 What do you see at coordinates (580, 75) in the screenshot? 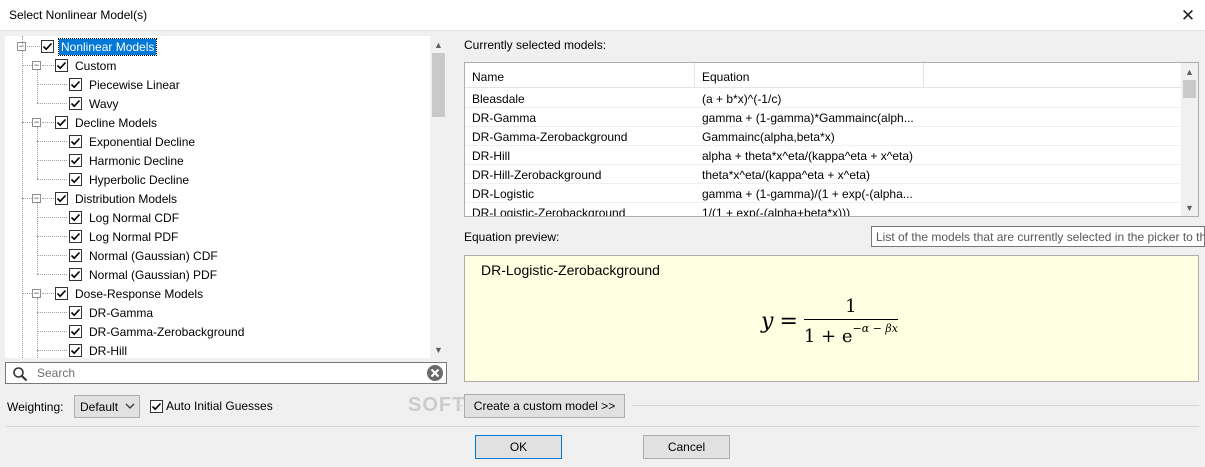
I see `column-header-name: Name` at bounding box center [580, 75].